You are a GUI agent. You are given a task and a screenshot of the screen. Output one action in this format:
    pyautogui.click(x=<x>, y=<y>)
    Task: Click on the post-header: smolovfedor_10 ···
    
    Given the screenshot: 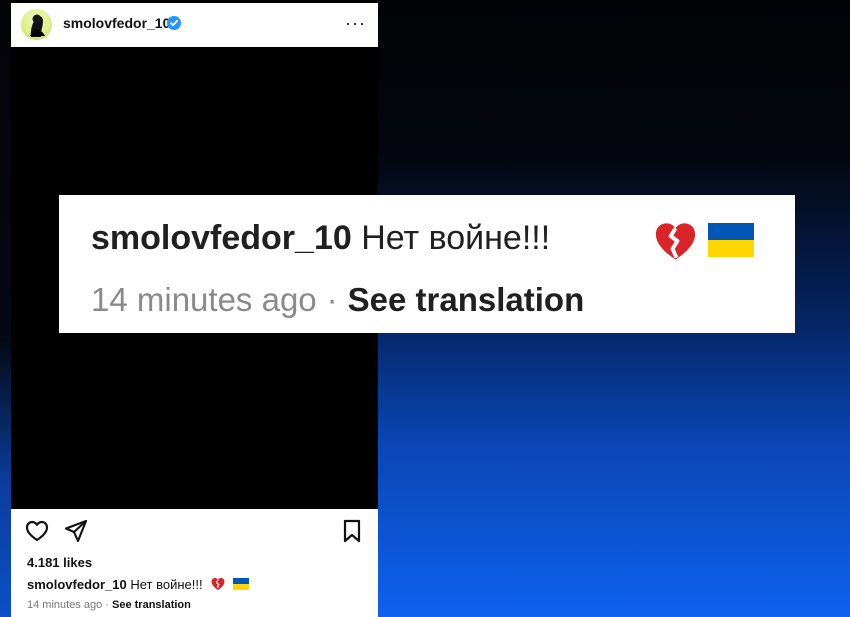 What is the action you would take?
    pyautogui.click(x=194, y=25)
    